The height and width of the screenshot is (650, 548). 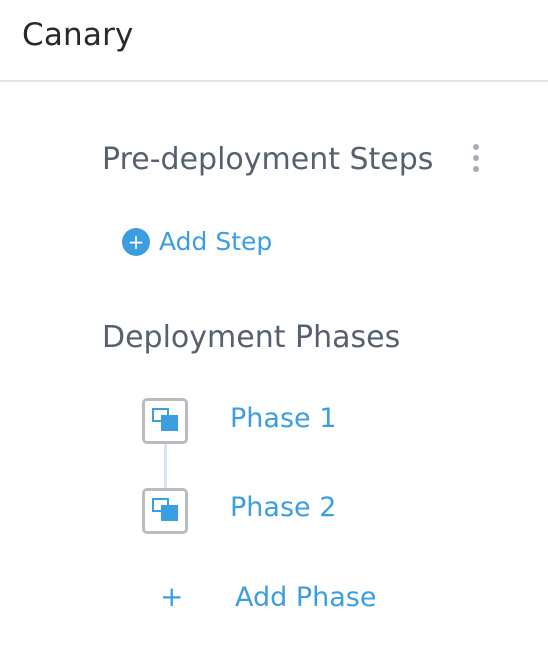 What do you see at coordinates (165, 421) in the screenshot?
I see `phase-1-icon` at bounding box center [165, 421].